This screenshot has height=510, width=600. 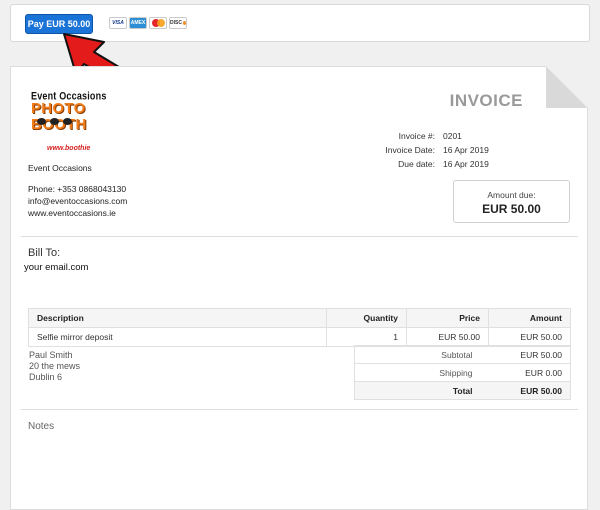 I want to click on due-date-row: Due date: 16 Apr 2019, so click(x=443, y=164).